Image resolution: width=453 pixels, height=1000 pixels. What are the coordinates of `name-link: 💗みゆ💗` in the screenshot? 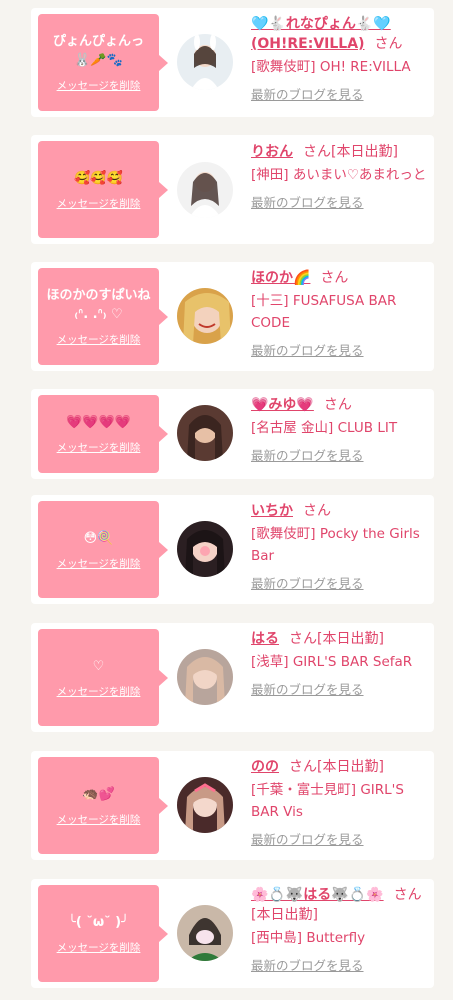 It's located at (282, 405).